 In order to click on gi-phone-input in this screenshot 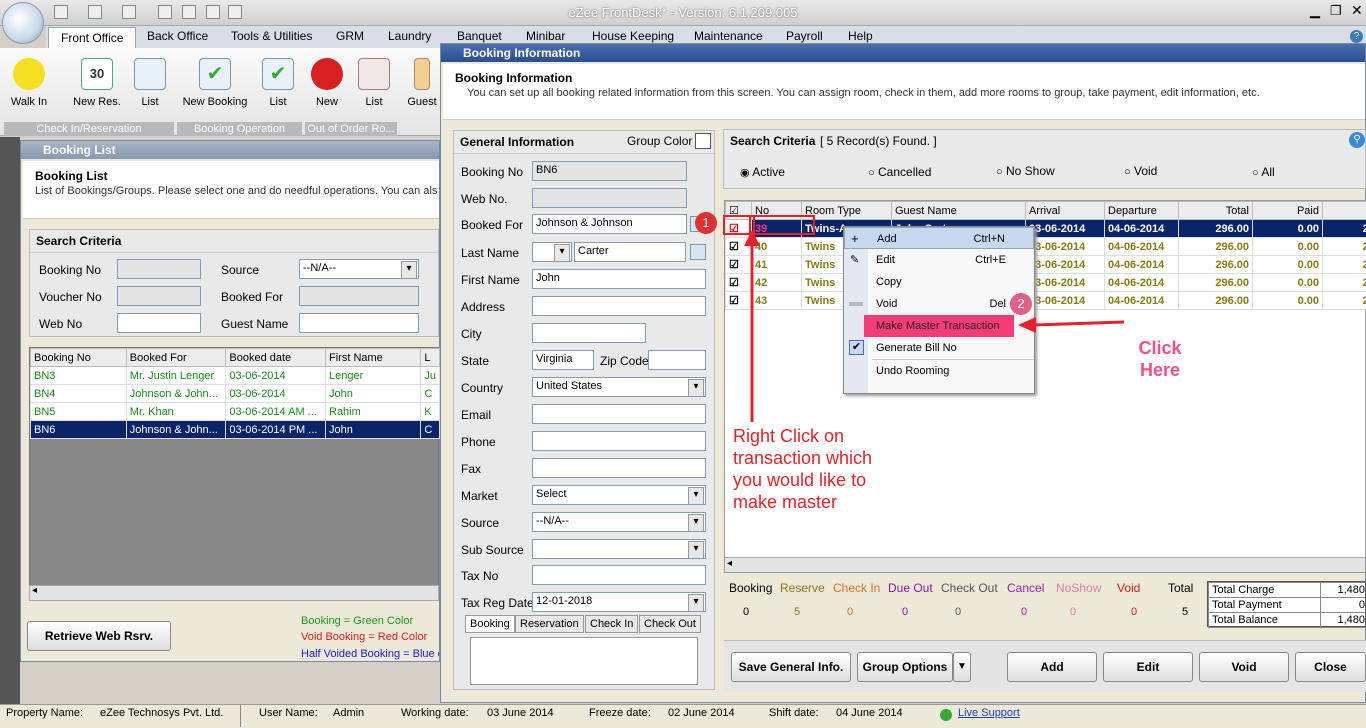, I will do `click(619, 441)`.